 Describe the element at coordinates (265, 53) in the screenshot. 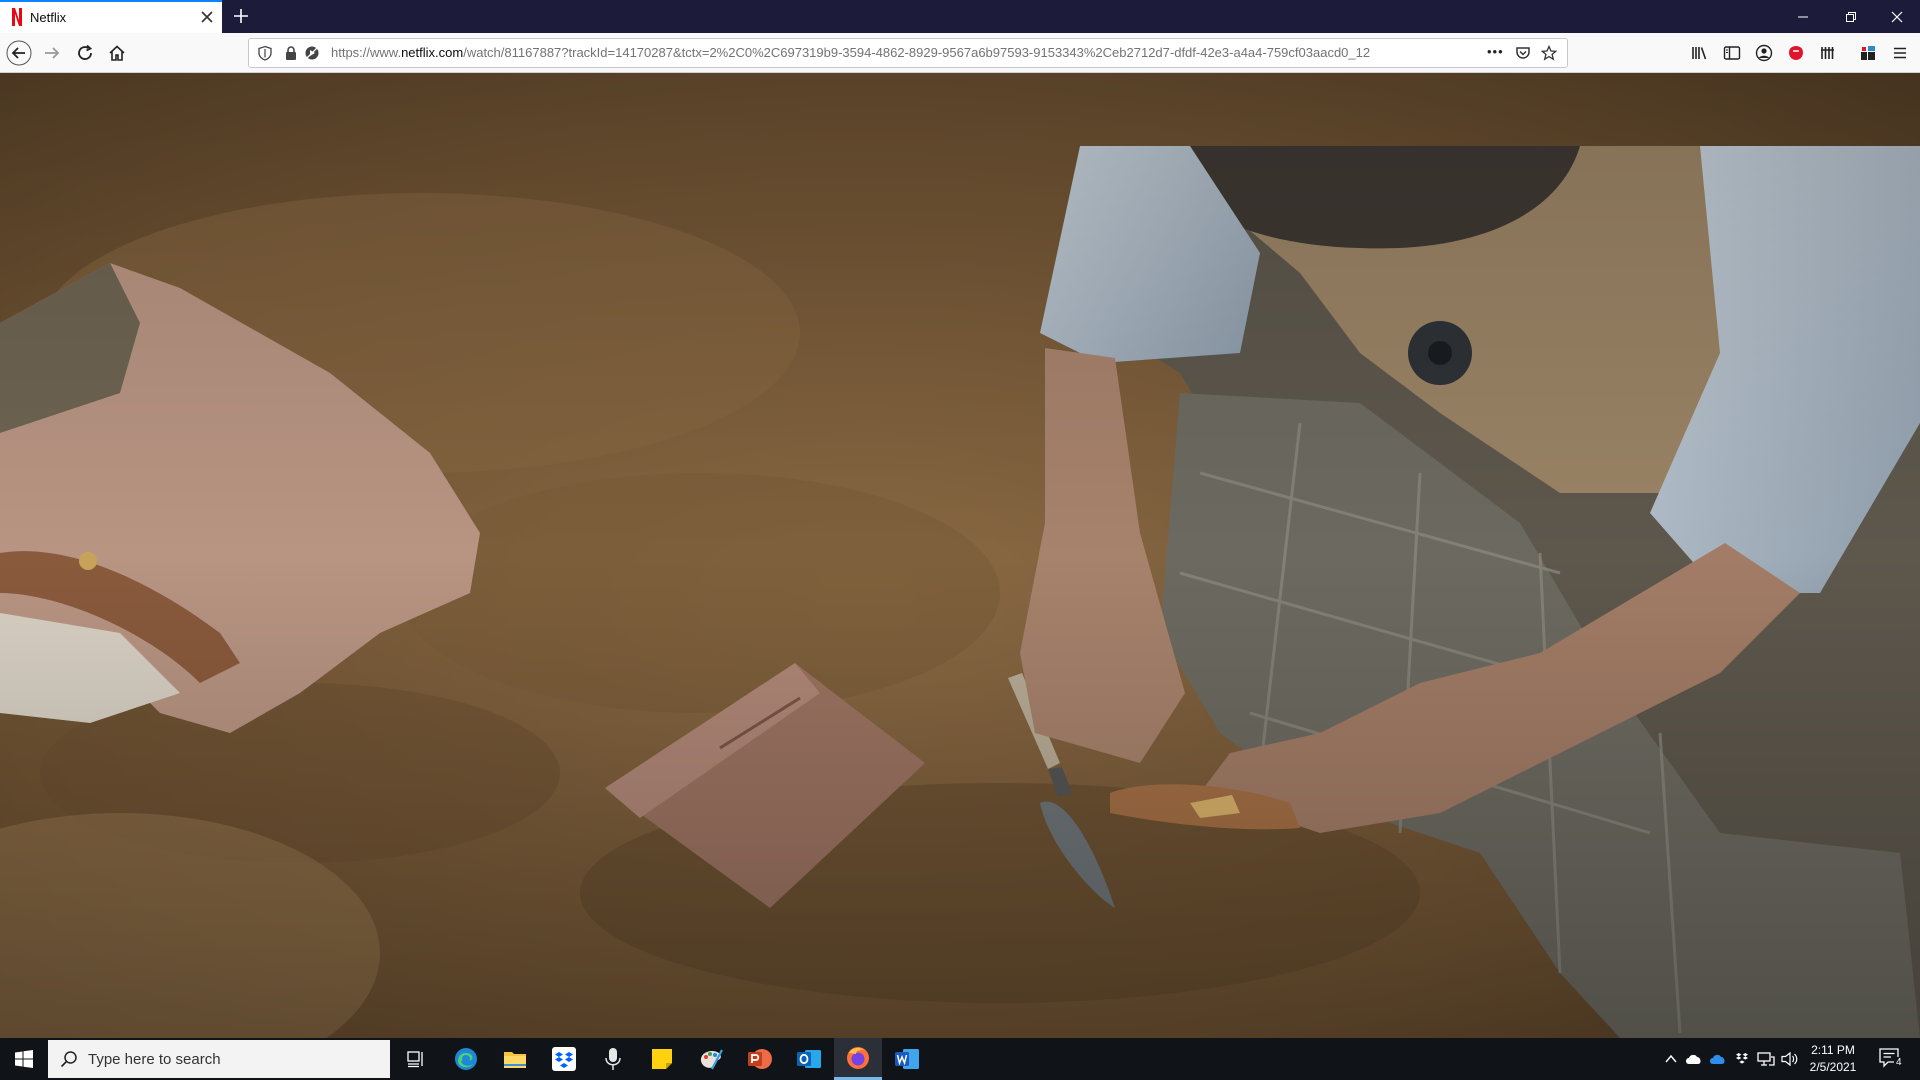

I see `tracking-protection-shield-icon` at that location.